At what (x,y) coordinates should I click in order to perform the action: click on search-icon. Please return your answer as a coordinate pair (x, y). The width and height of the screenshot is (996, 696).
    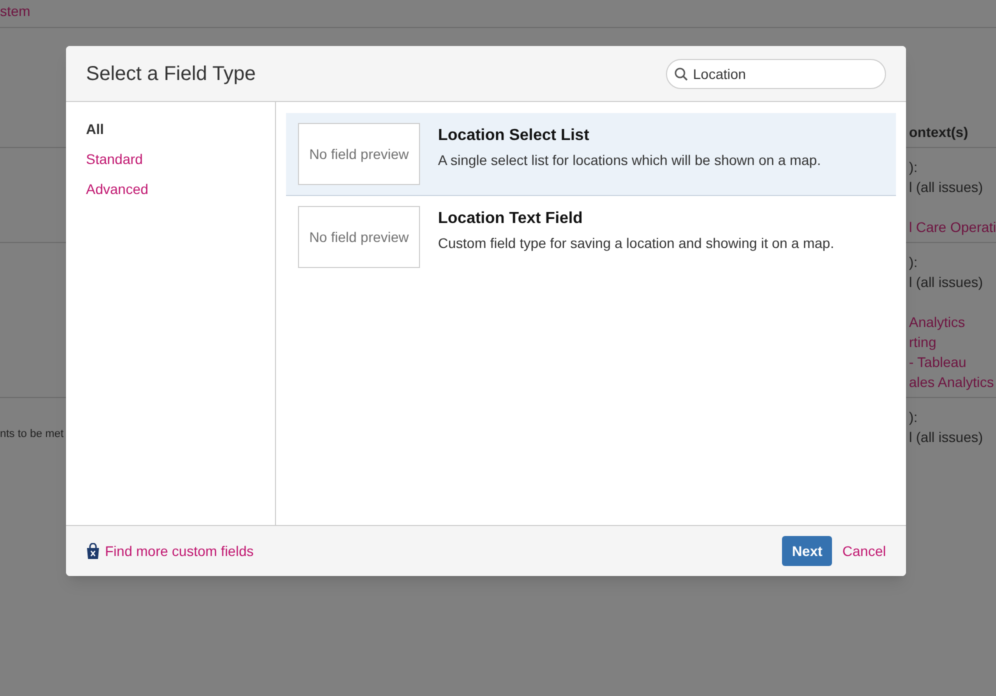
    Looking at the image, I should click on (681, 73).